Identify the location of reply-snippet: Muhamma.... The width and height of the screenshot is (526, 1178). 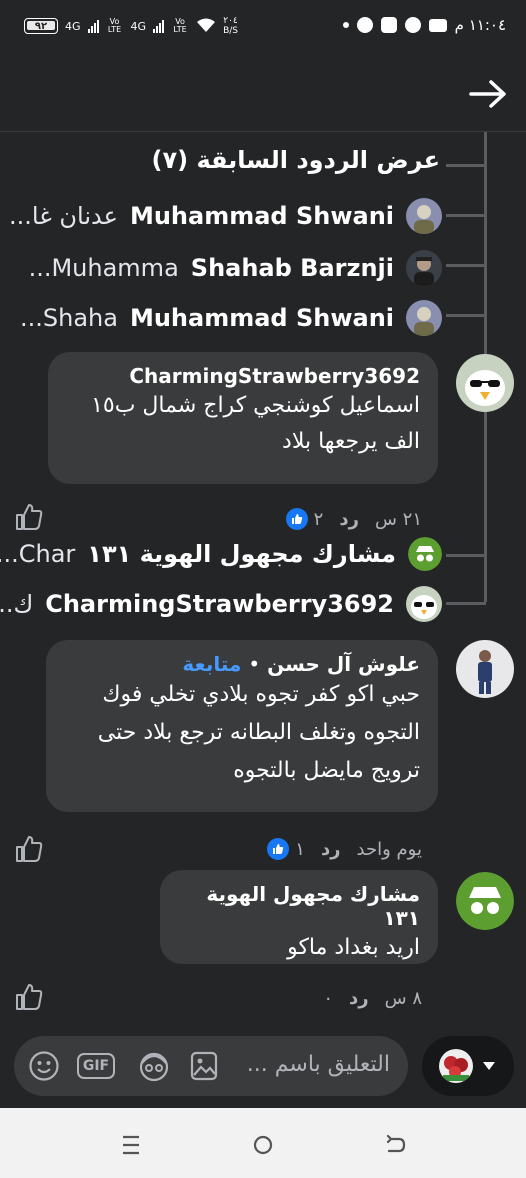
(103, 268).